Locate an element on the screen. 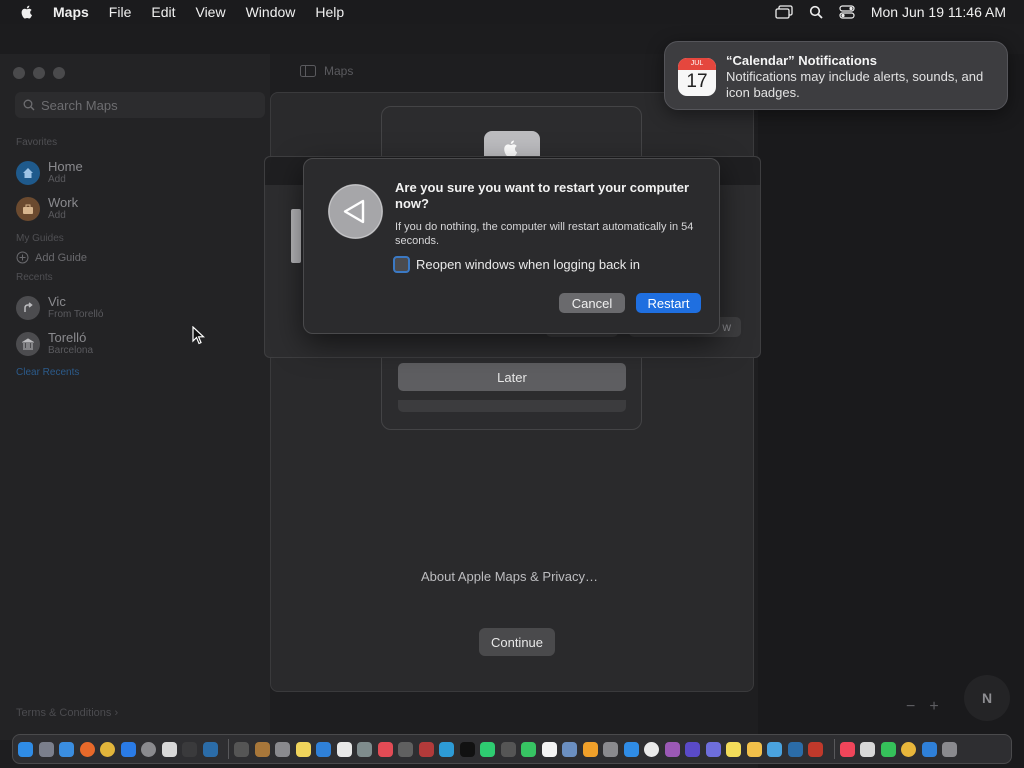  restart-button: Restart is located at coordinates (668, 303).